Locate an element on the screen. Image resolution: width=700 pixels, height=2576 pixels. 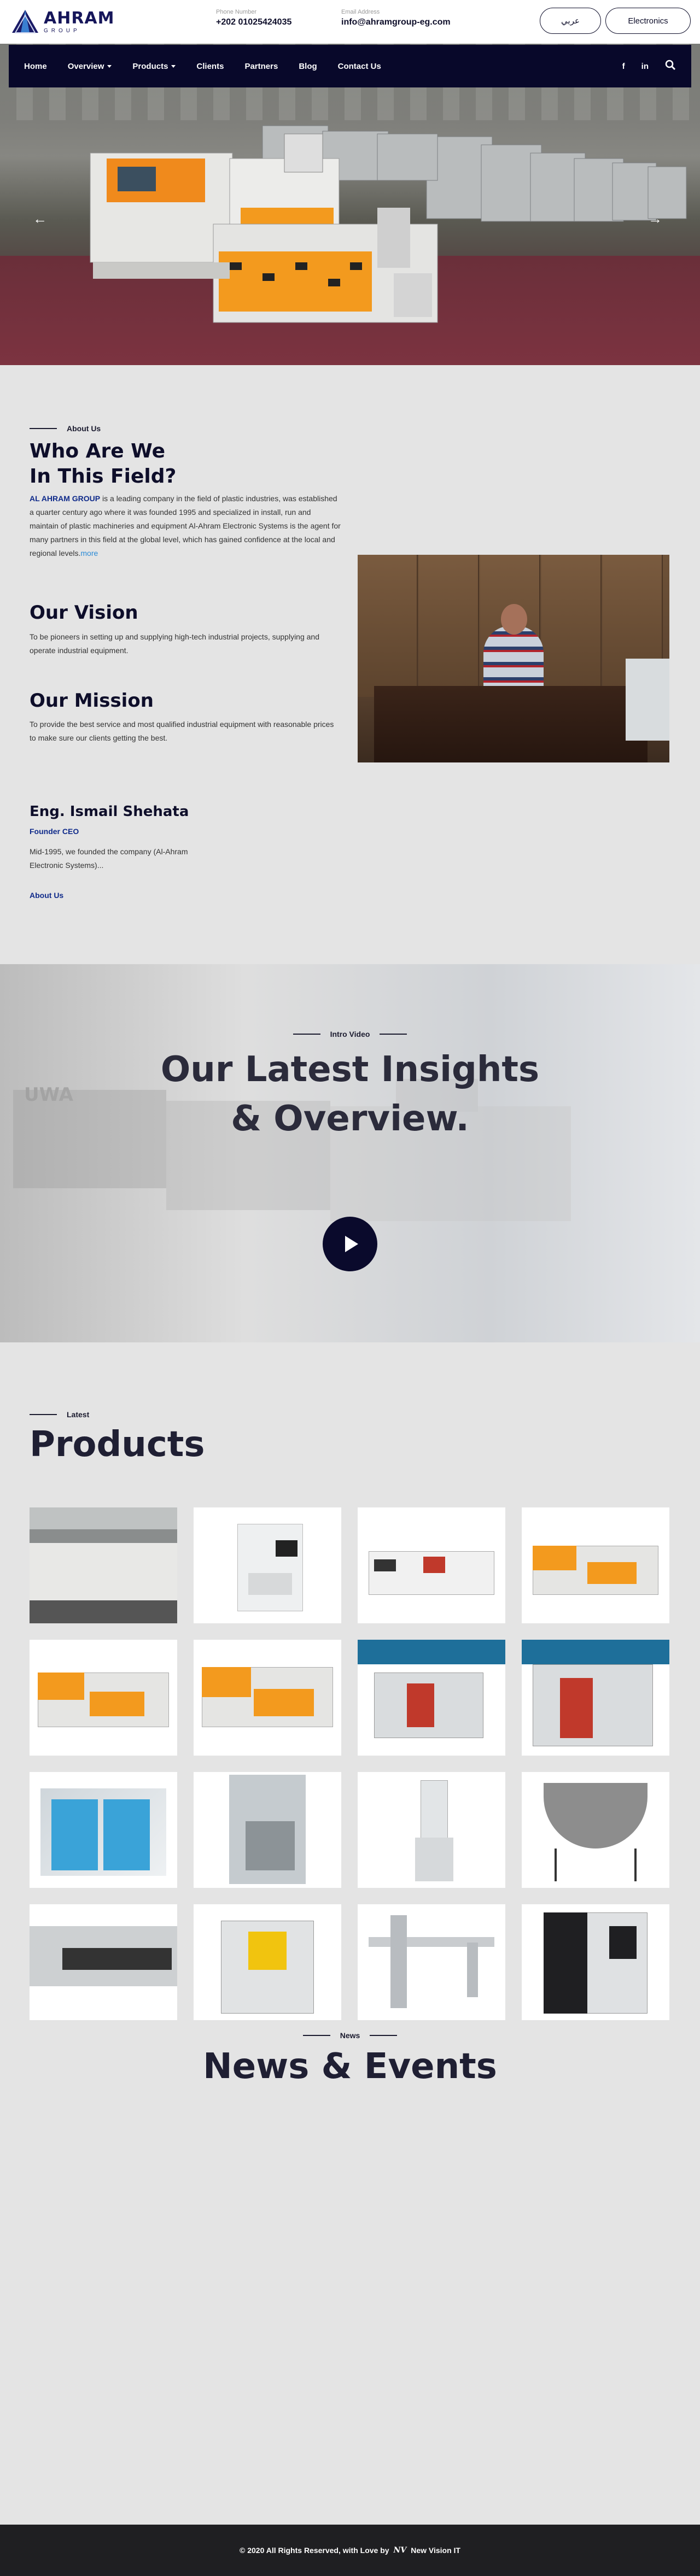
about-eyebrow-text: About Us is located at coordinates (84, 429).